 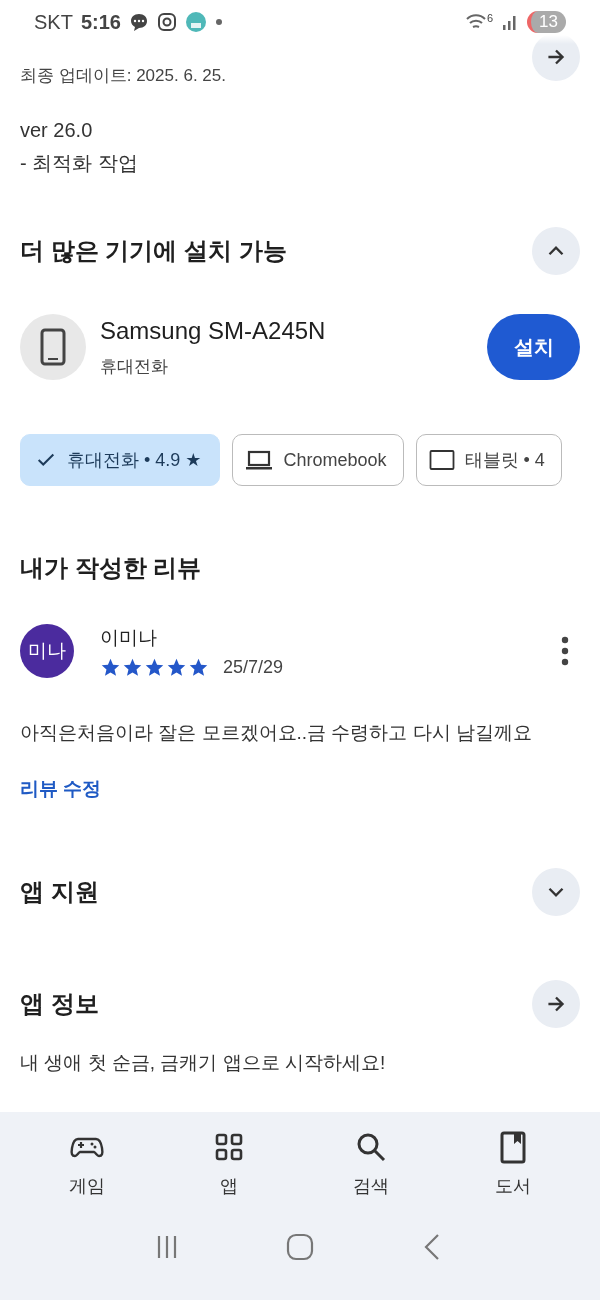 What do you see at coordinates (488, 460) in the screenshot?
I see `device-filter-chip: 태블릿 • 4` at bounding box center [488, 460].